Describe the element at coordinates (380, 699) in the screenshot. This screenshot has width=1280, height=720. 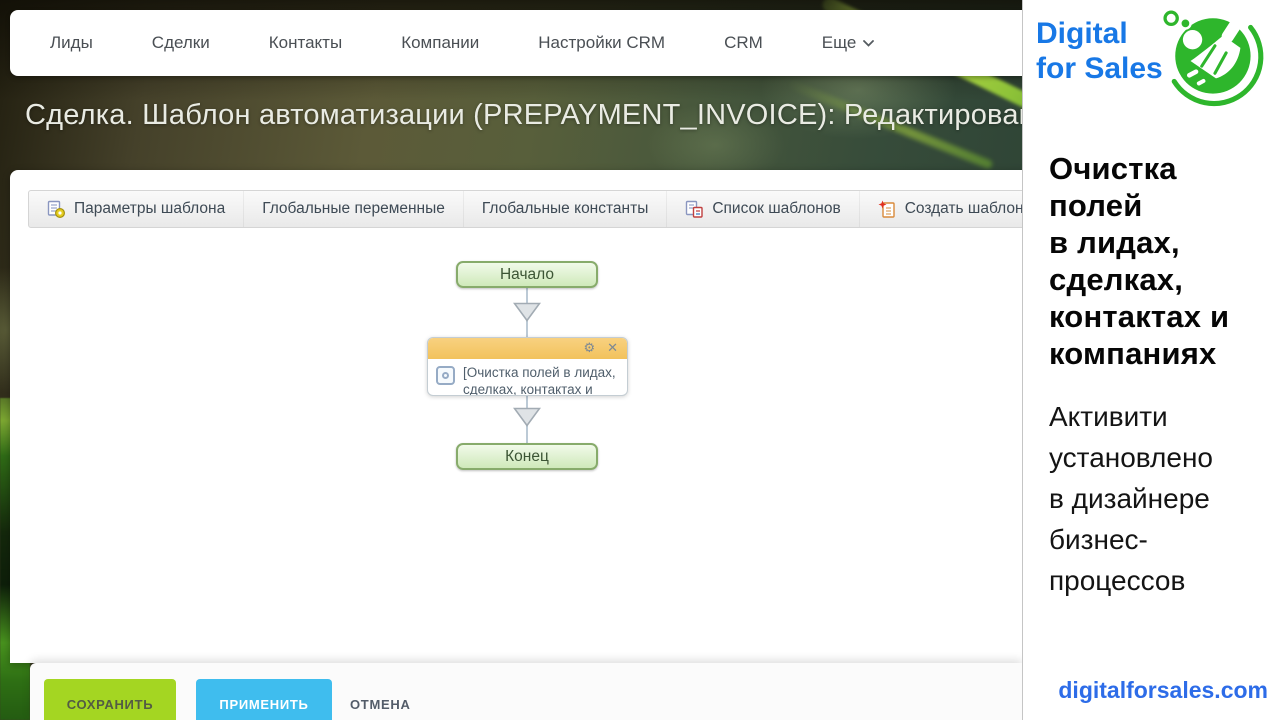
I see `cancel-button: ОТМЕНА` at that location.